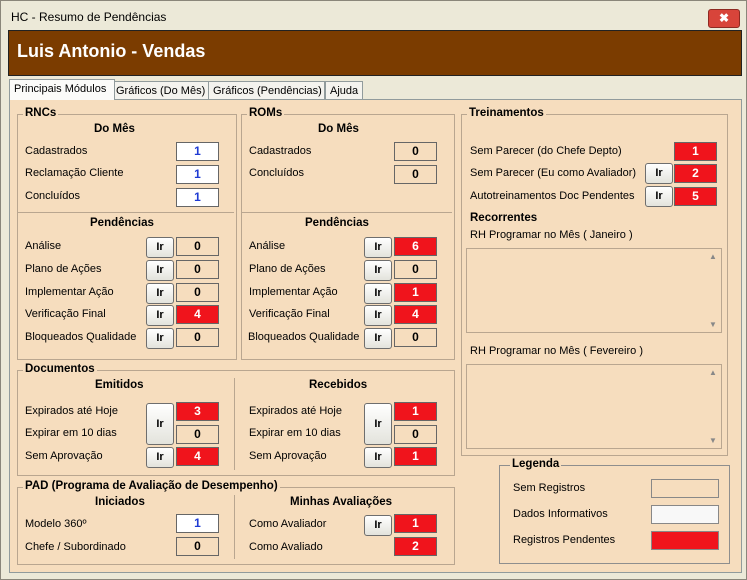 This screenshot has height=580, width=747. I want to click on roms-implementar-value: 1, so click(415, 292).